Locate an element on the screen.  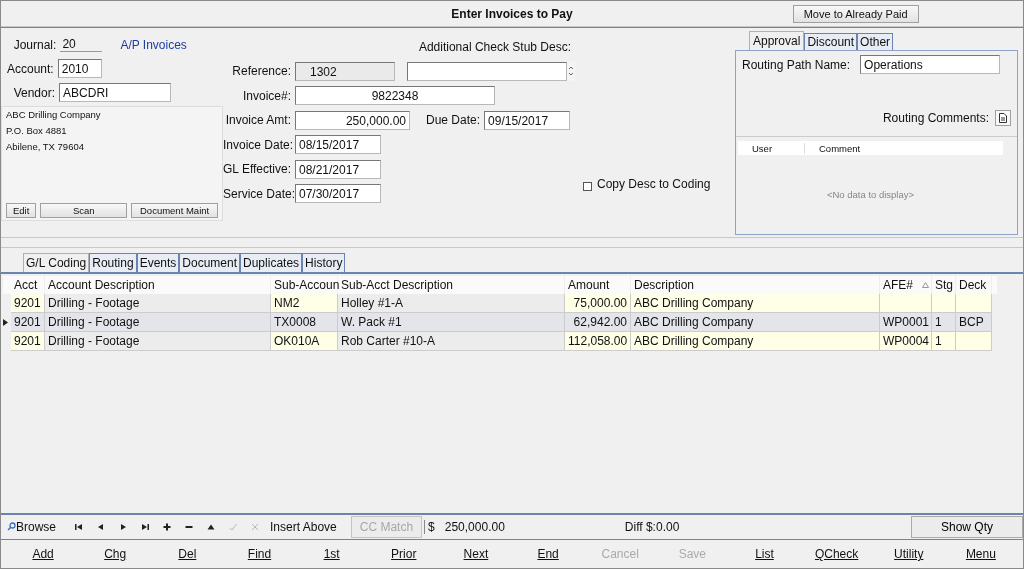
service-date-field: 07/30/2017 is located at coordinates (338, 193).